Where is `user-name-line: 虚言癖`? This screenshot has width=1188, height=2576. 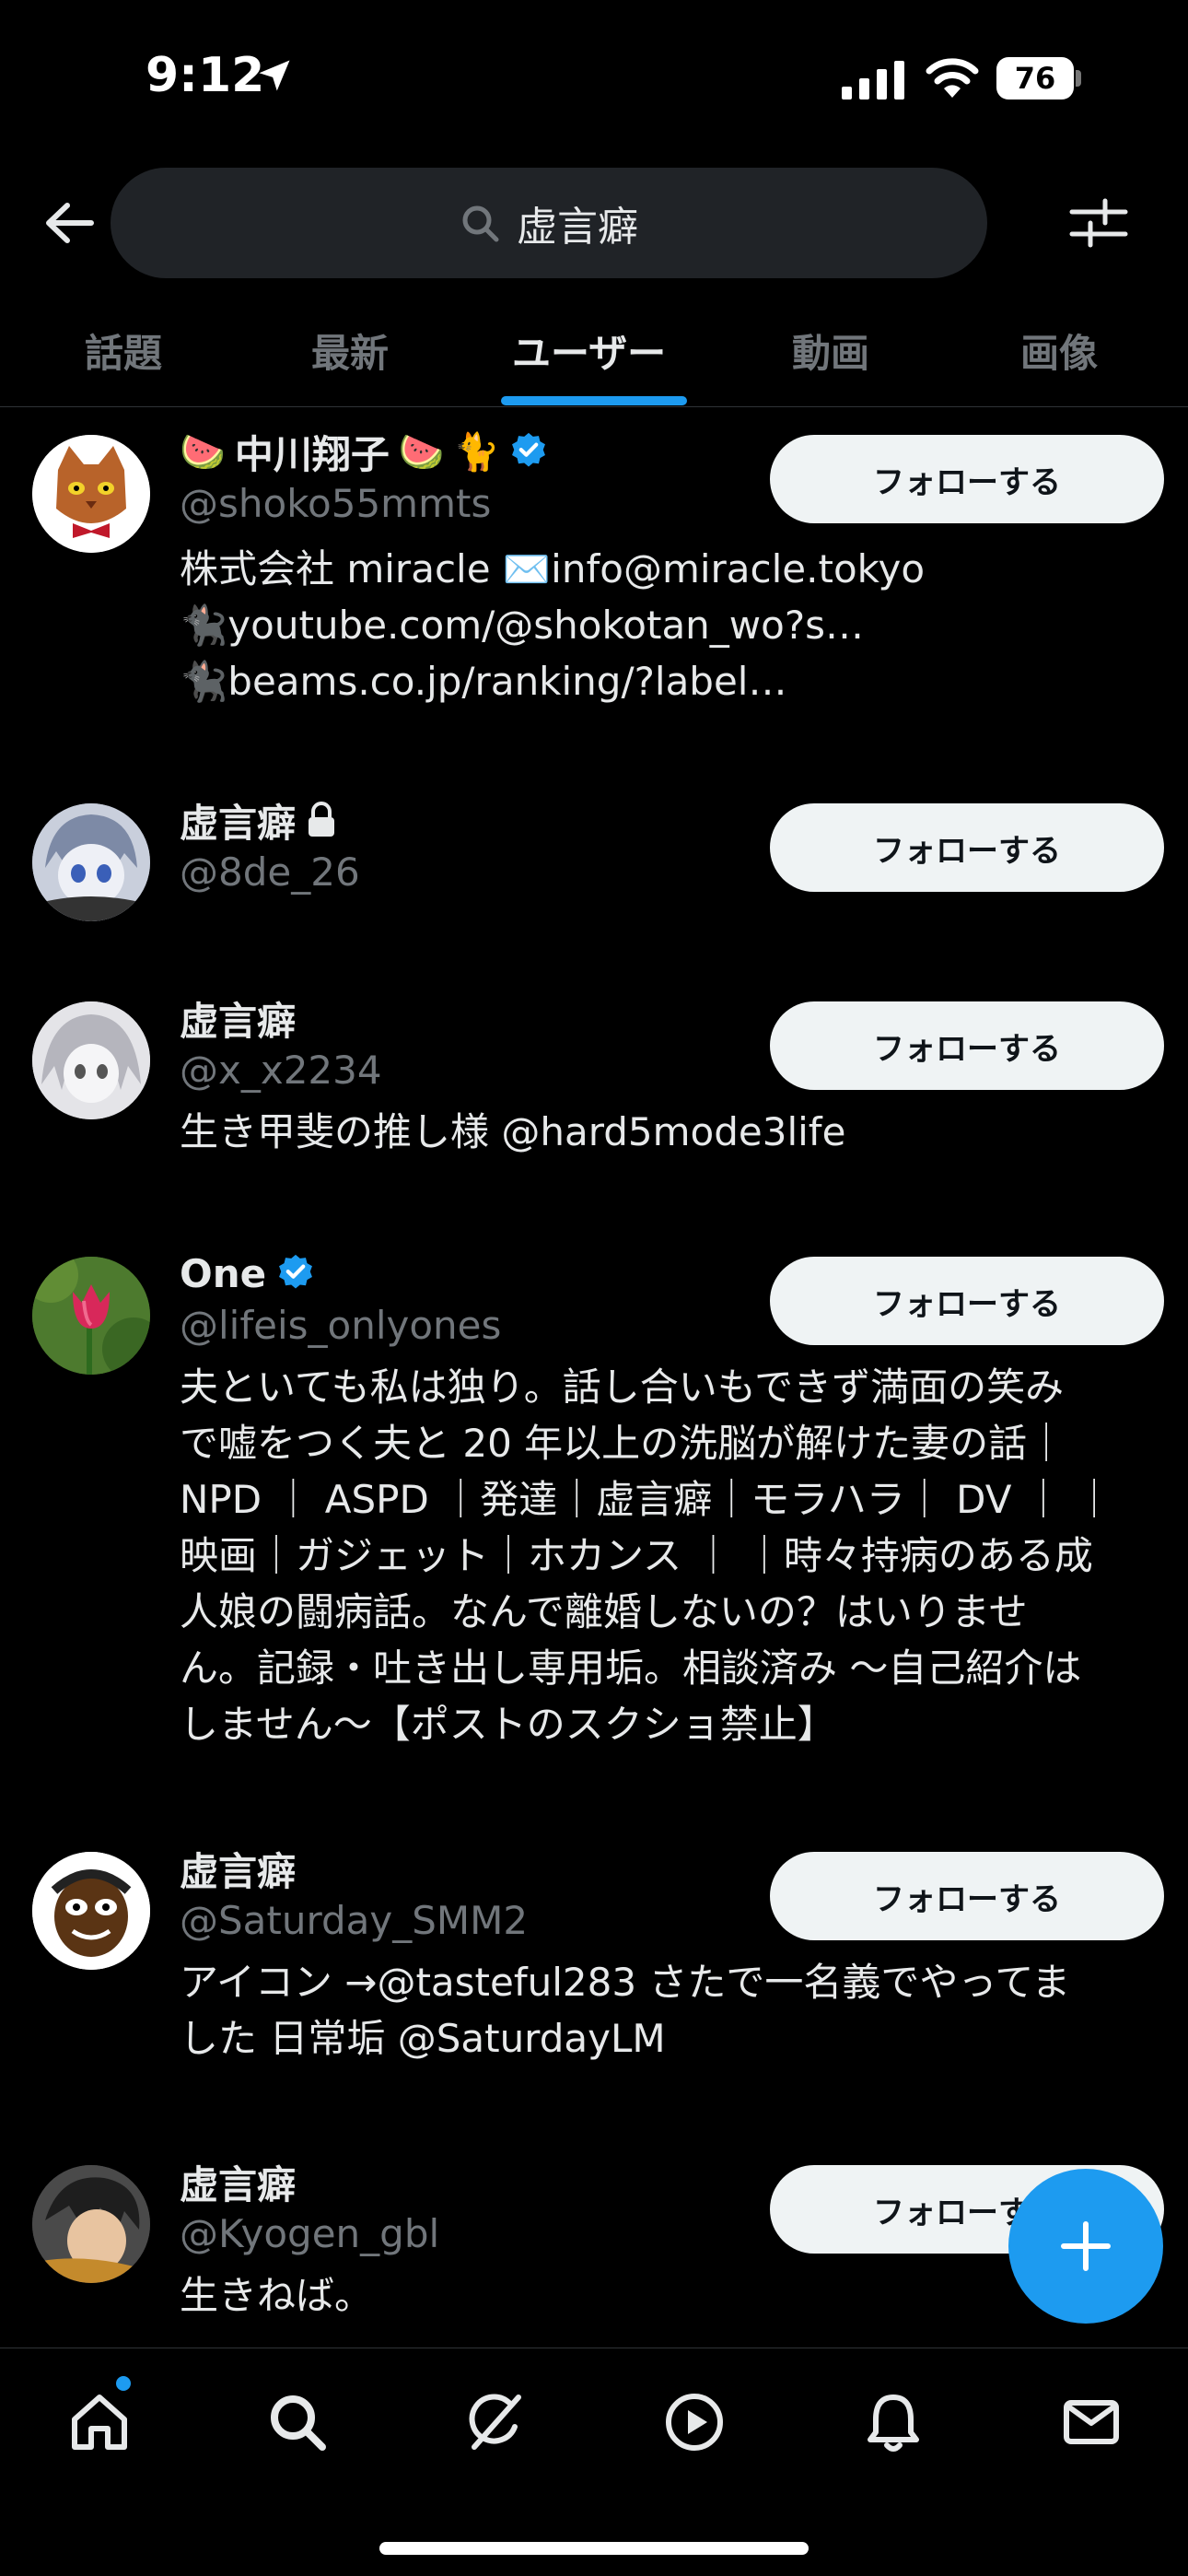
user-name-line: 虚言癖 is located at coordinates (270, 820).